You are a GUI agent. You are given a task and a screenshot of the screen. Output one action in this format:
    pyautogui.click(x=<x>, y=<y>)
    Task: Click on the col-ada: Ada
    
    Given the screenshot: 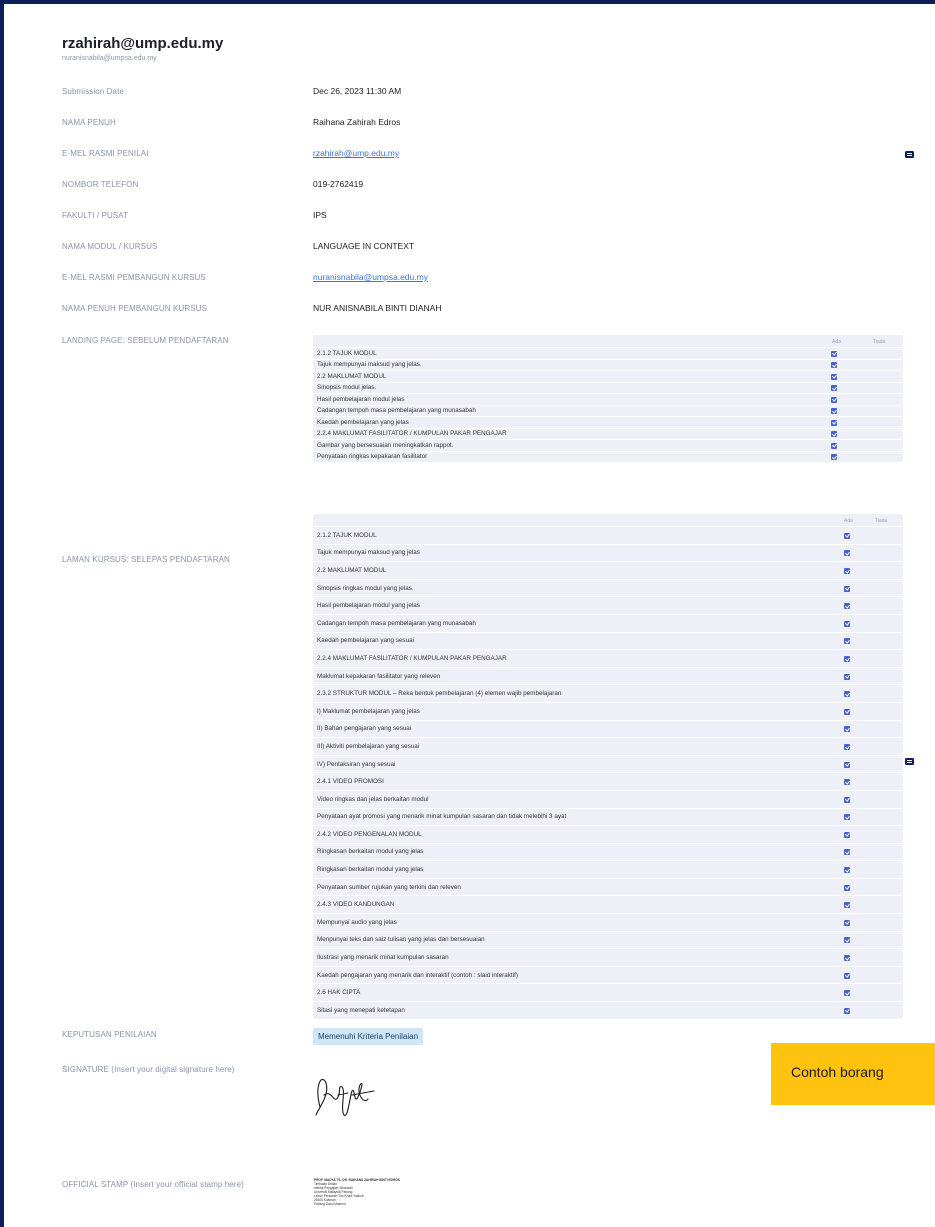 What is the action you would take?
    pyautogui.click(x=848, y=521)
    